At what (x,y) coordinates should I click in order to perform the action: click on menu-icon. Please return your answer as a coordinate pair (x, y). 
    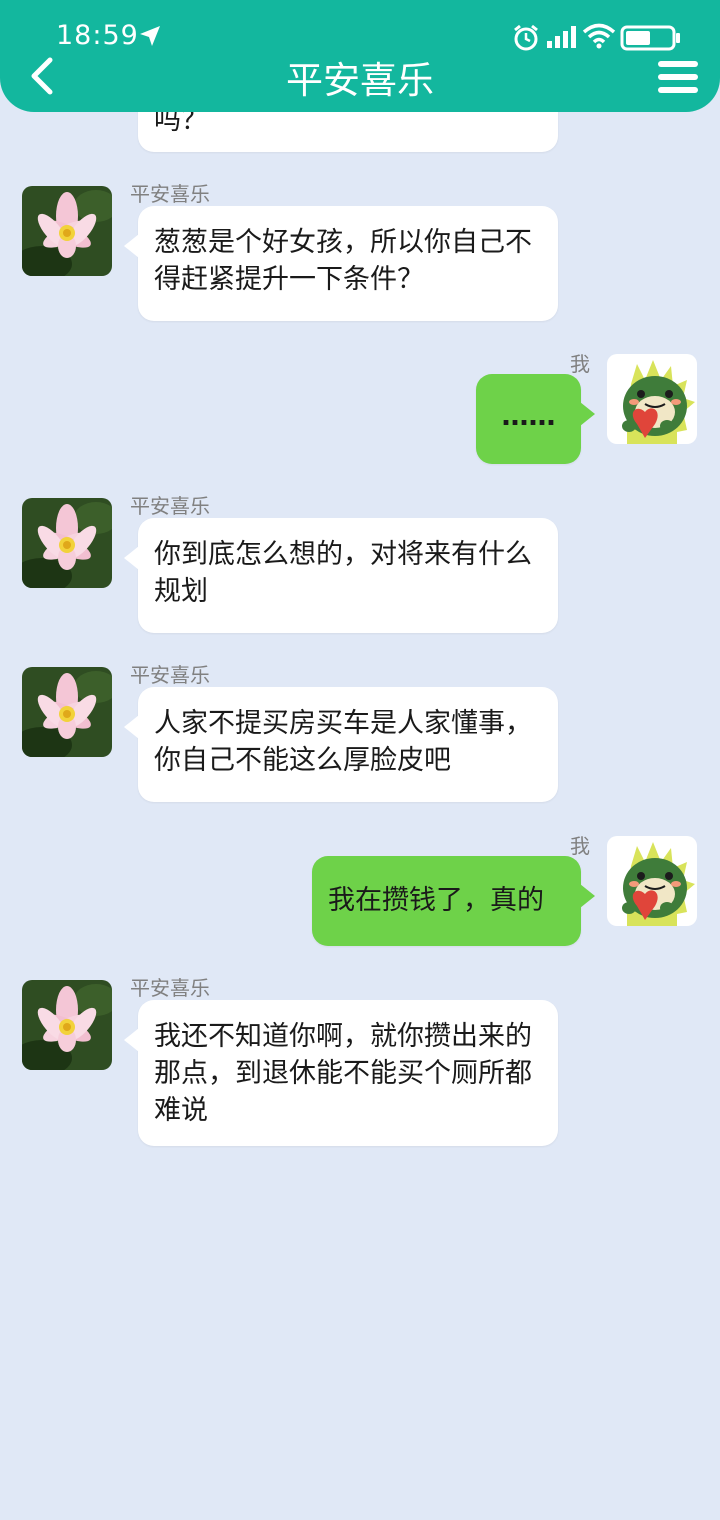
    Looking at the image, I should click on (678, 77).